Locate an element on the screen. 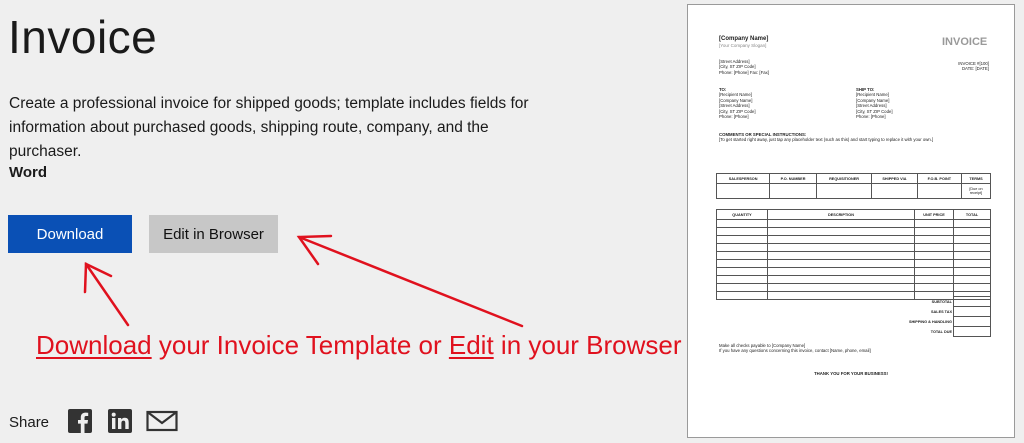 The width and height of the screenshot is (1024, 443). annotation-middle: your Invoice Template or is located at coordinates (300, 345).